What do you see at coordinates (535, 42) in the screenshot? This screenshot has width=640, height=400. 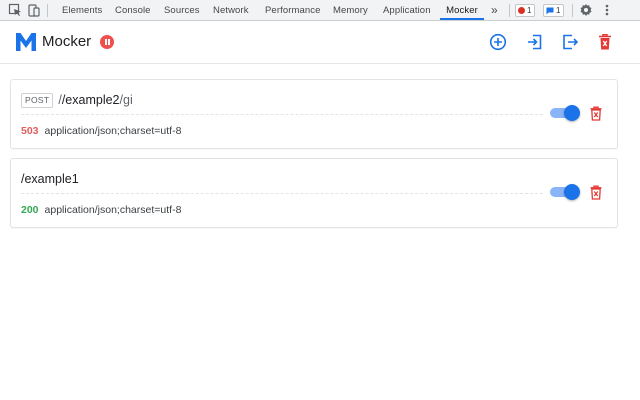 I see `import-icon` at bounding box center [535, 42].